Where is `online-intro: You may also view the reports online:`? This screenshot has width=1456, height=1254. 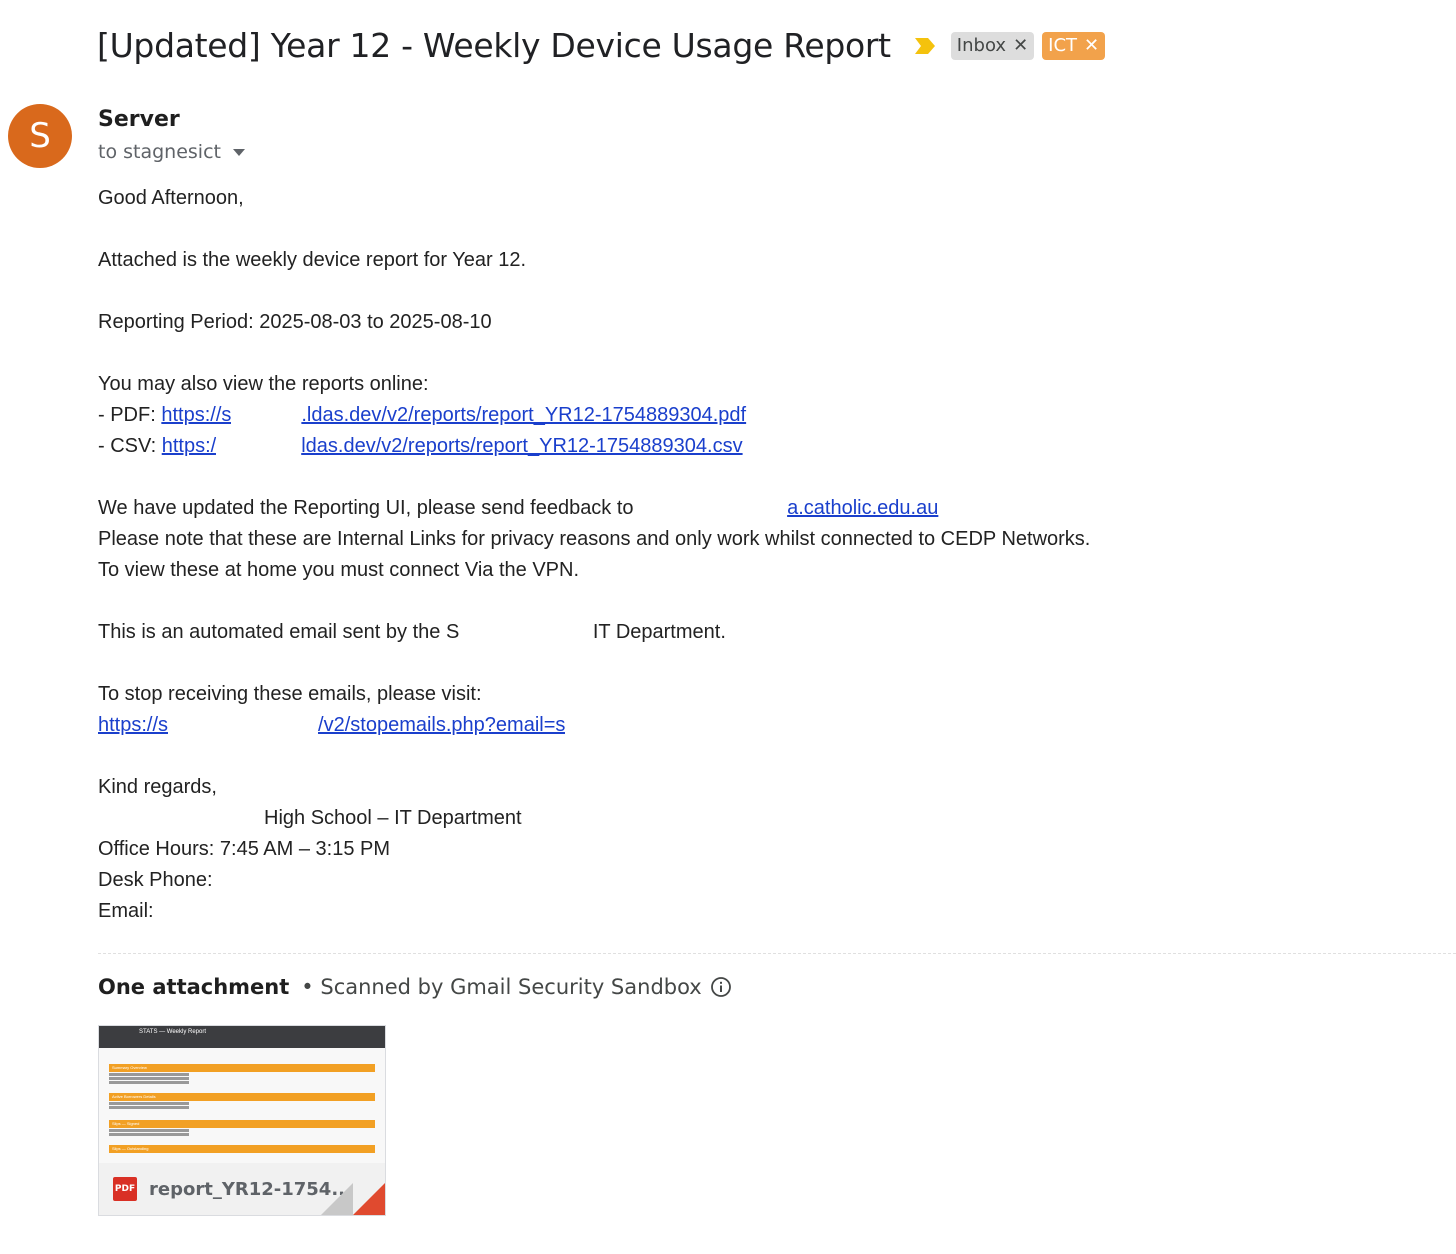
online-intro: You may also view the reports online: is located at coordinates (263, 384).